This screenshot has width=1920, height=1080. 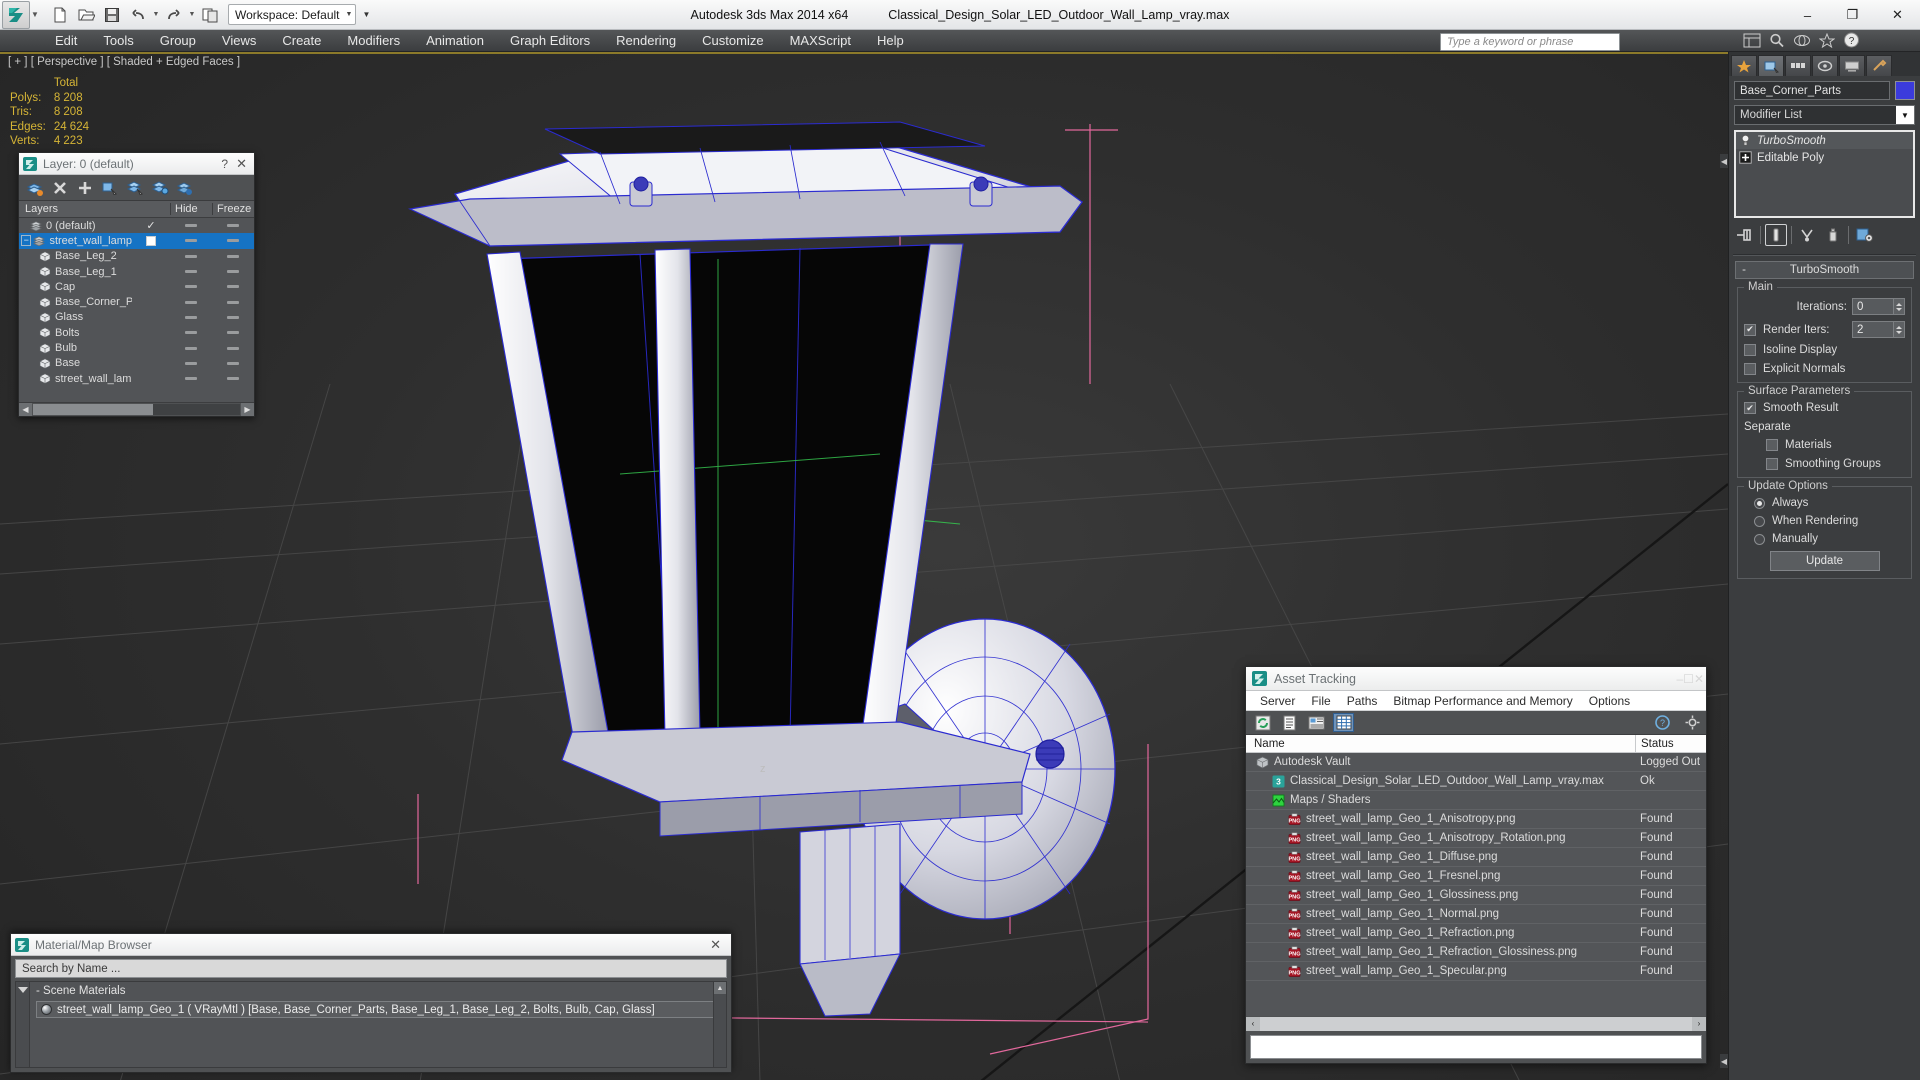 I want to click on layer-row: Base_Leg_1, so click(x=136, y=271).